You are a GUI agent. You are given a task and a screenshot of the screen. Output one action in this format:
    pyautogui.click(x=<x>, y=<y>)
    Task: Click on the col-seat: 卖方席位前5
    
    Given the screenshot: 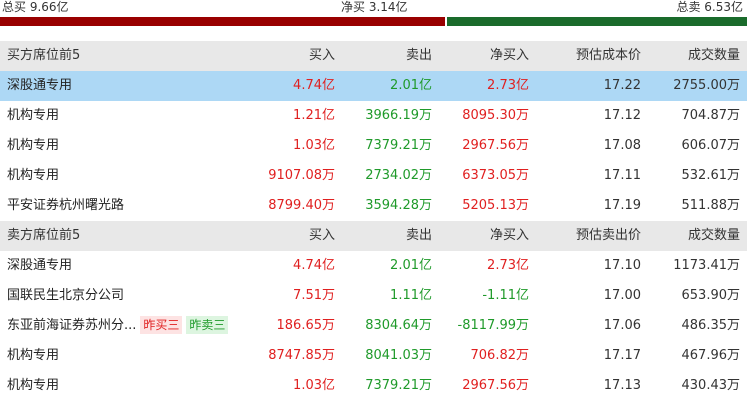 What is the action you would take?
    pyautogui.click(x=44, y=235)
    